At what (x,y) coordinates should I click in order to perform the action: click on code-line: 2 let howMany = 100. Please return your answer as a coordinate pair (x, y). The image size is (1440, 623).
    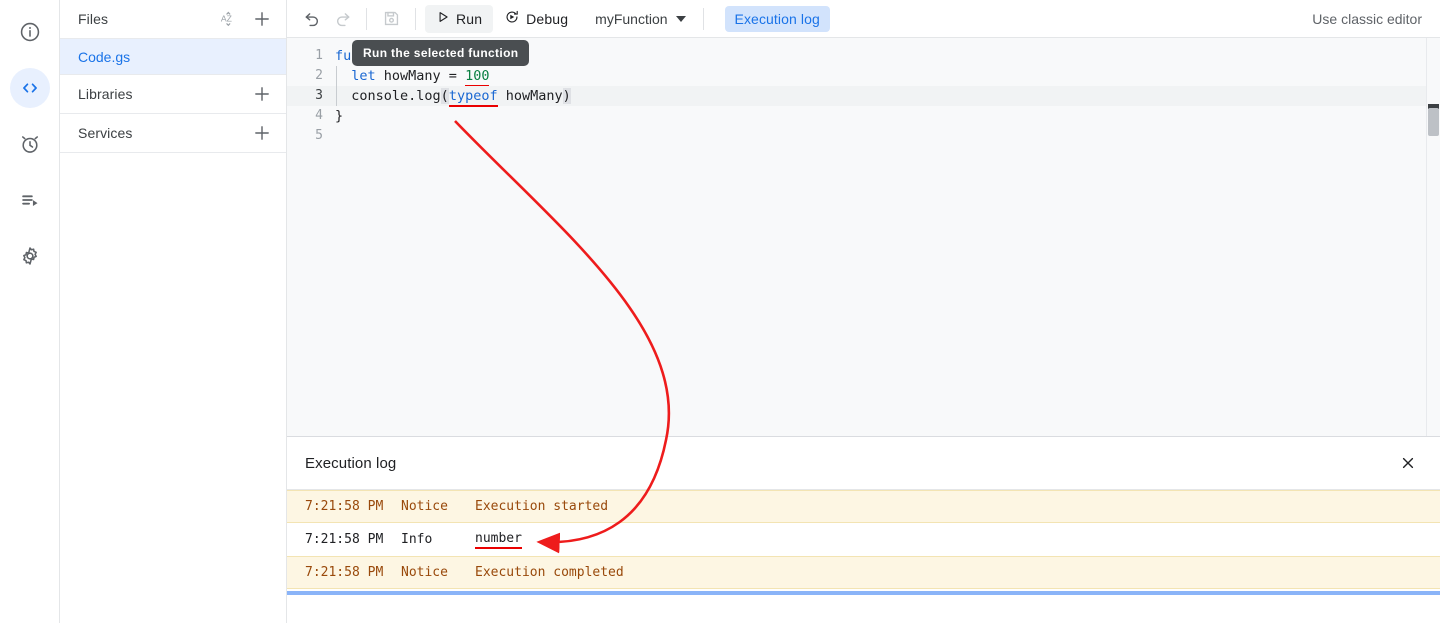
    Looking at the image, I should click on (863, 76).